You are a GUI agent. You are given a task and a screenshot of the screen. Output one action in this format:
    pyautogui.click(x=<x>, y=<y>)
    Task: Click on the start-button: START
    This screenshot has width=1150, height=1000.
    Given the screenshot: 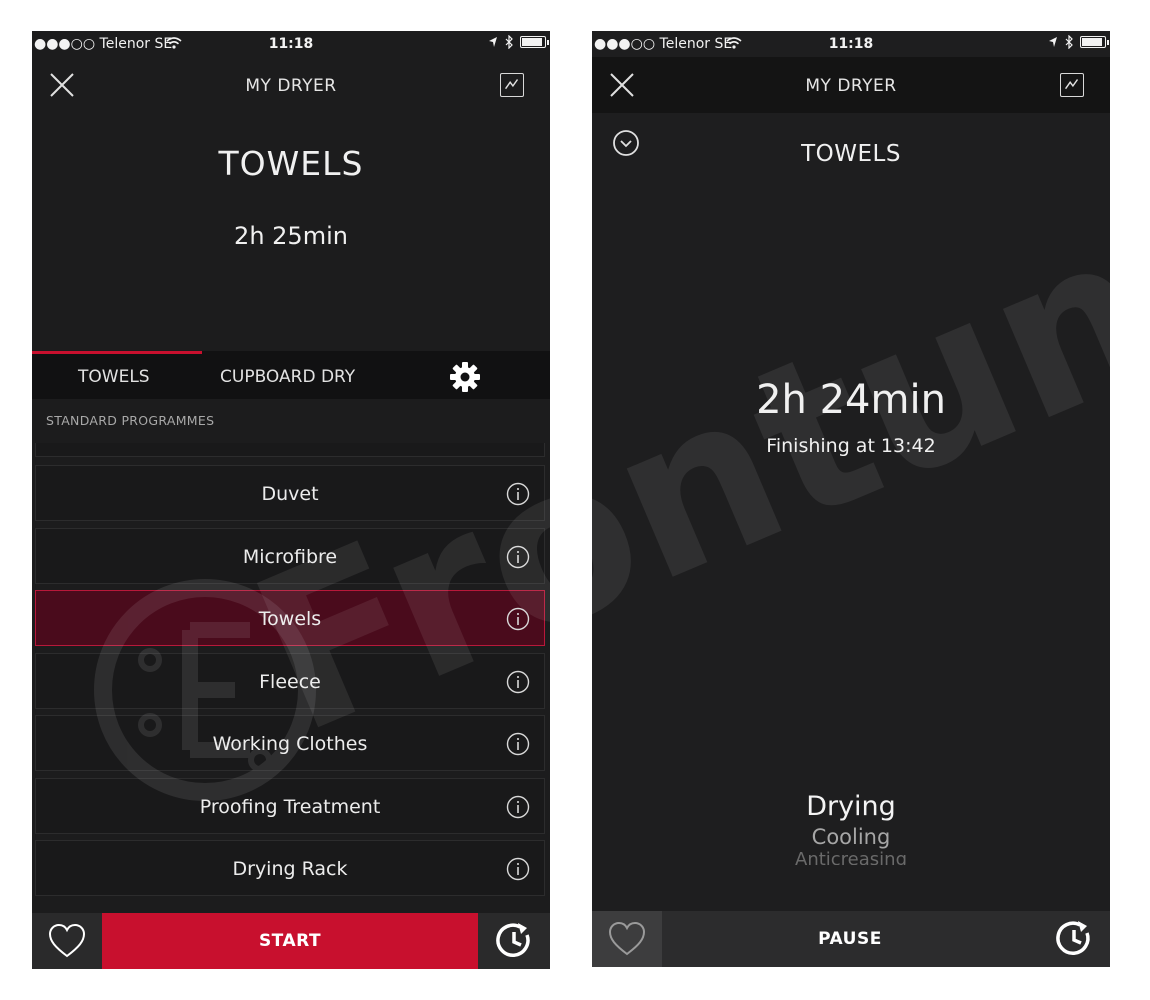 What is the action you would take?
    pyautogui.click(x=290, y=941)
    